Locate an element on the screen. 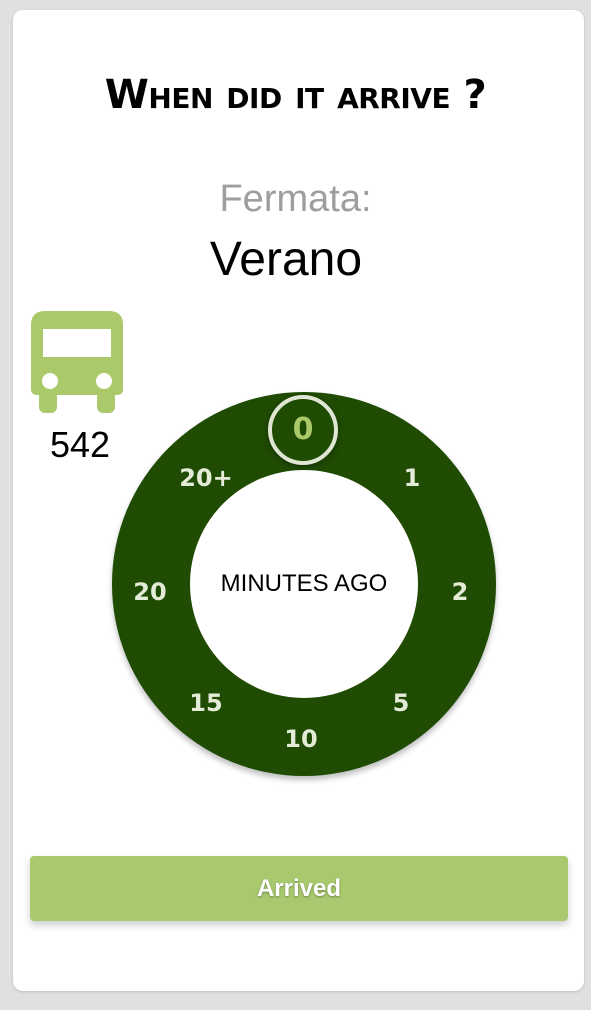  dial-option-10: 10 is located at coordinates (301, 739).